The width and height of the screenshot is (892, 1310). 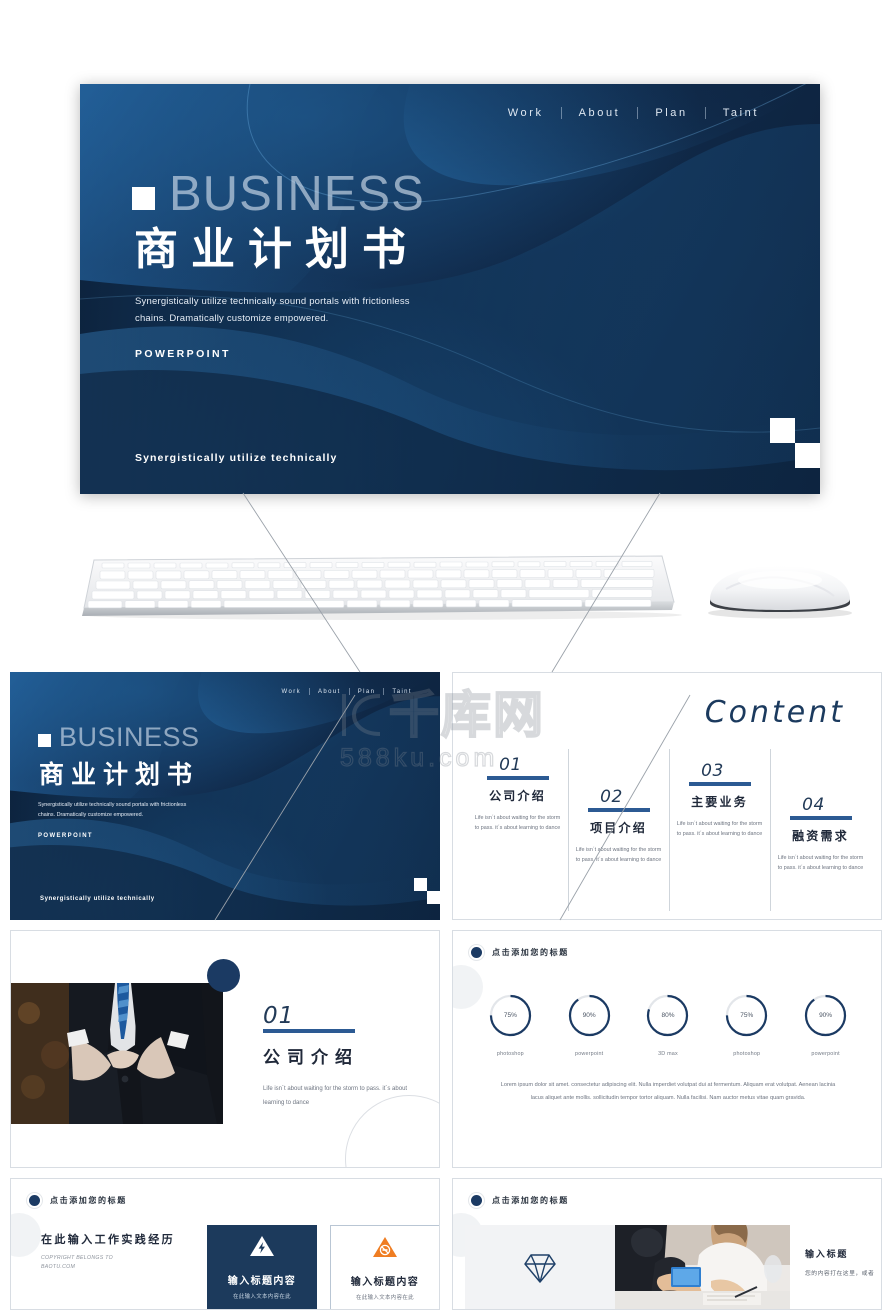 What do you see at coordinates (367, 692) in the screenshot?
I see `mini-nav-item-plan: Plan` at bounding box center [367, 692].